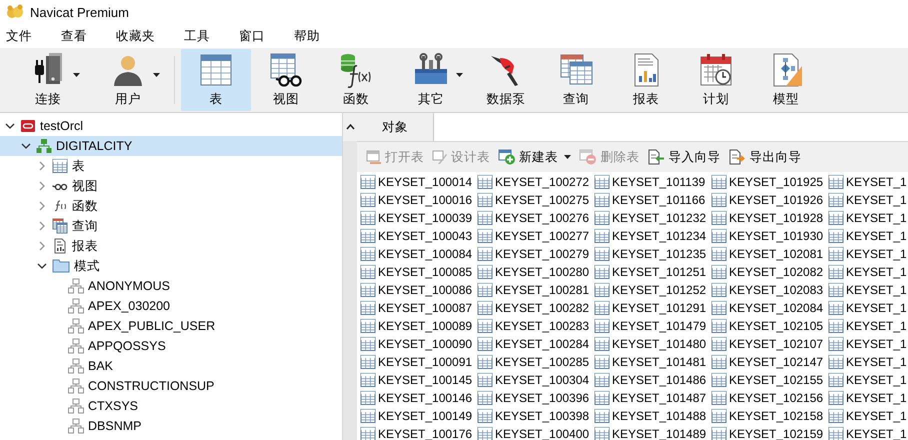  I want to click on object-toolbar-button: 新建表, so click(534, 157).